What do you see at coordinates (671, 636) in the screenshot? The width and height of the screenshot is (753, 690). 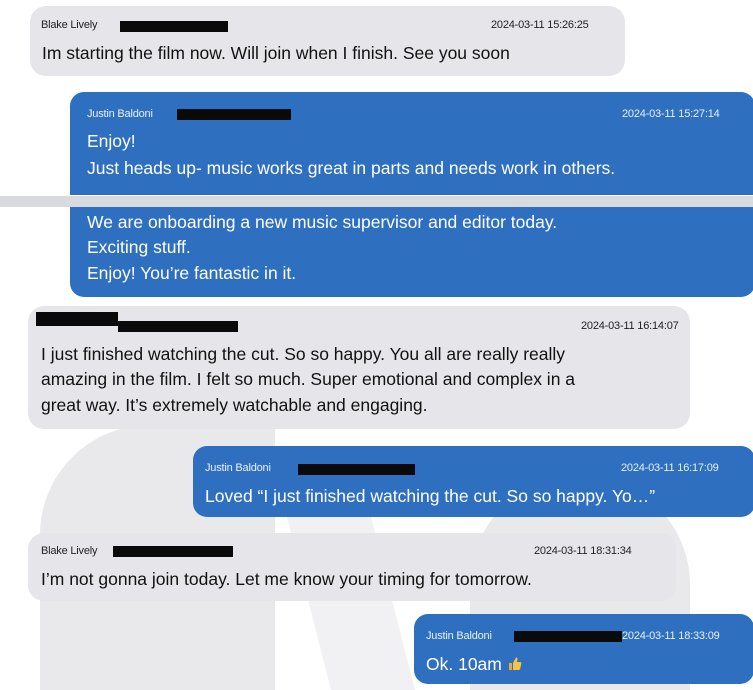 I see `message-timestamp: 2024-03-11 18:33:09` at bounding box center [671, 636].